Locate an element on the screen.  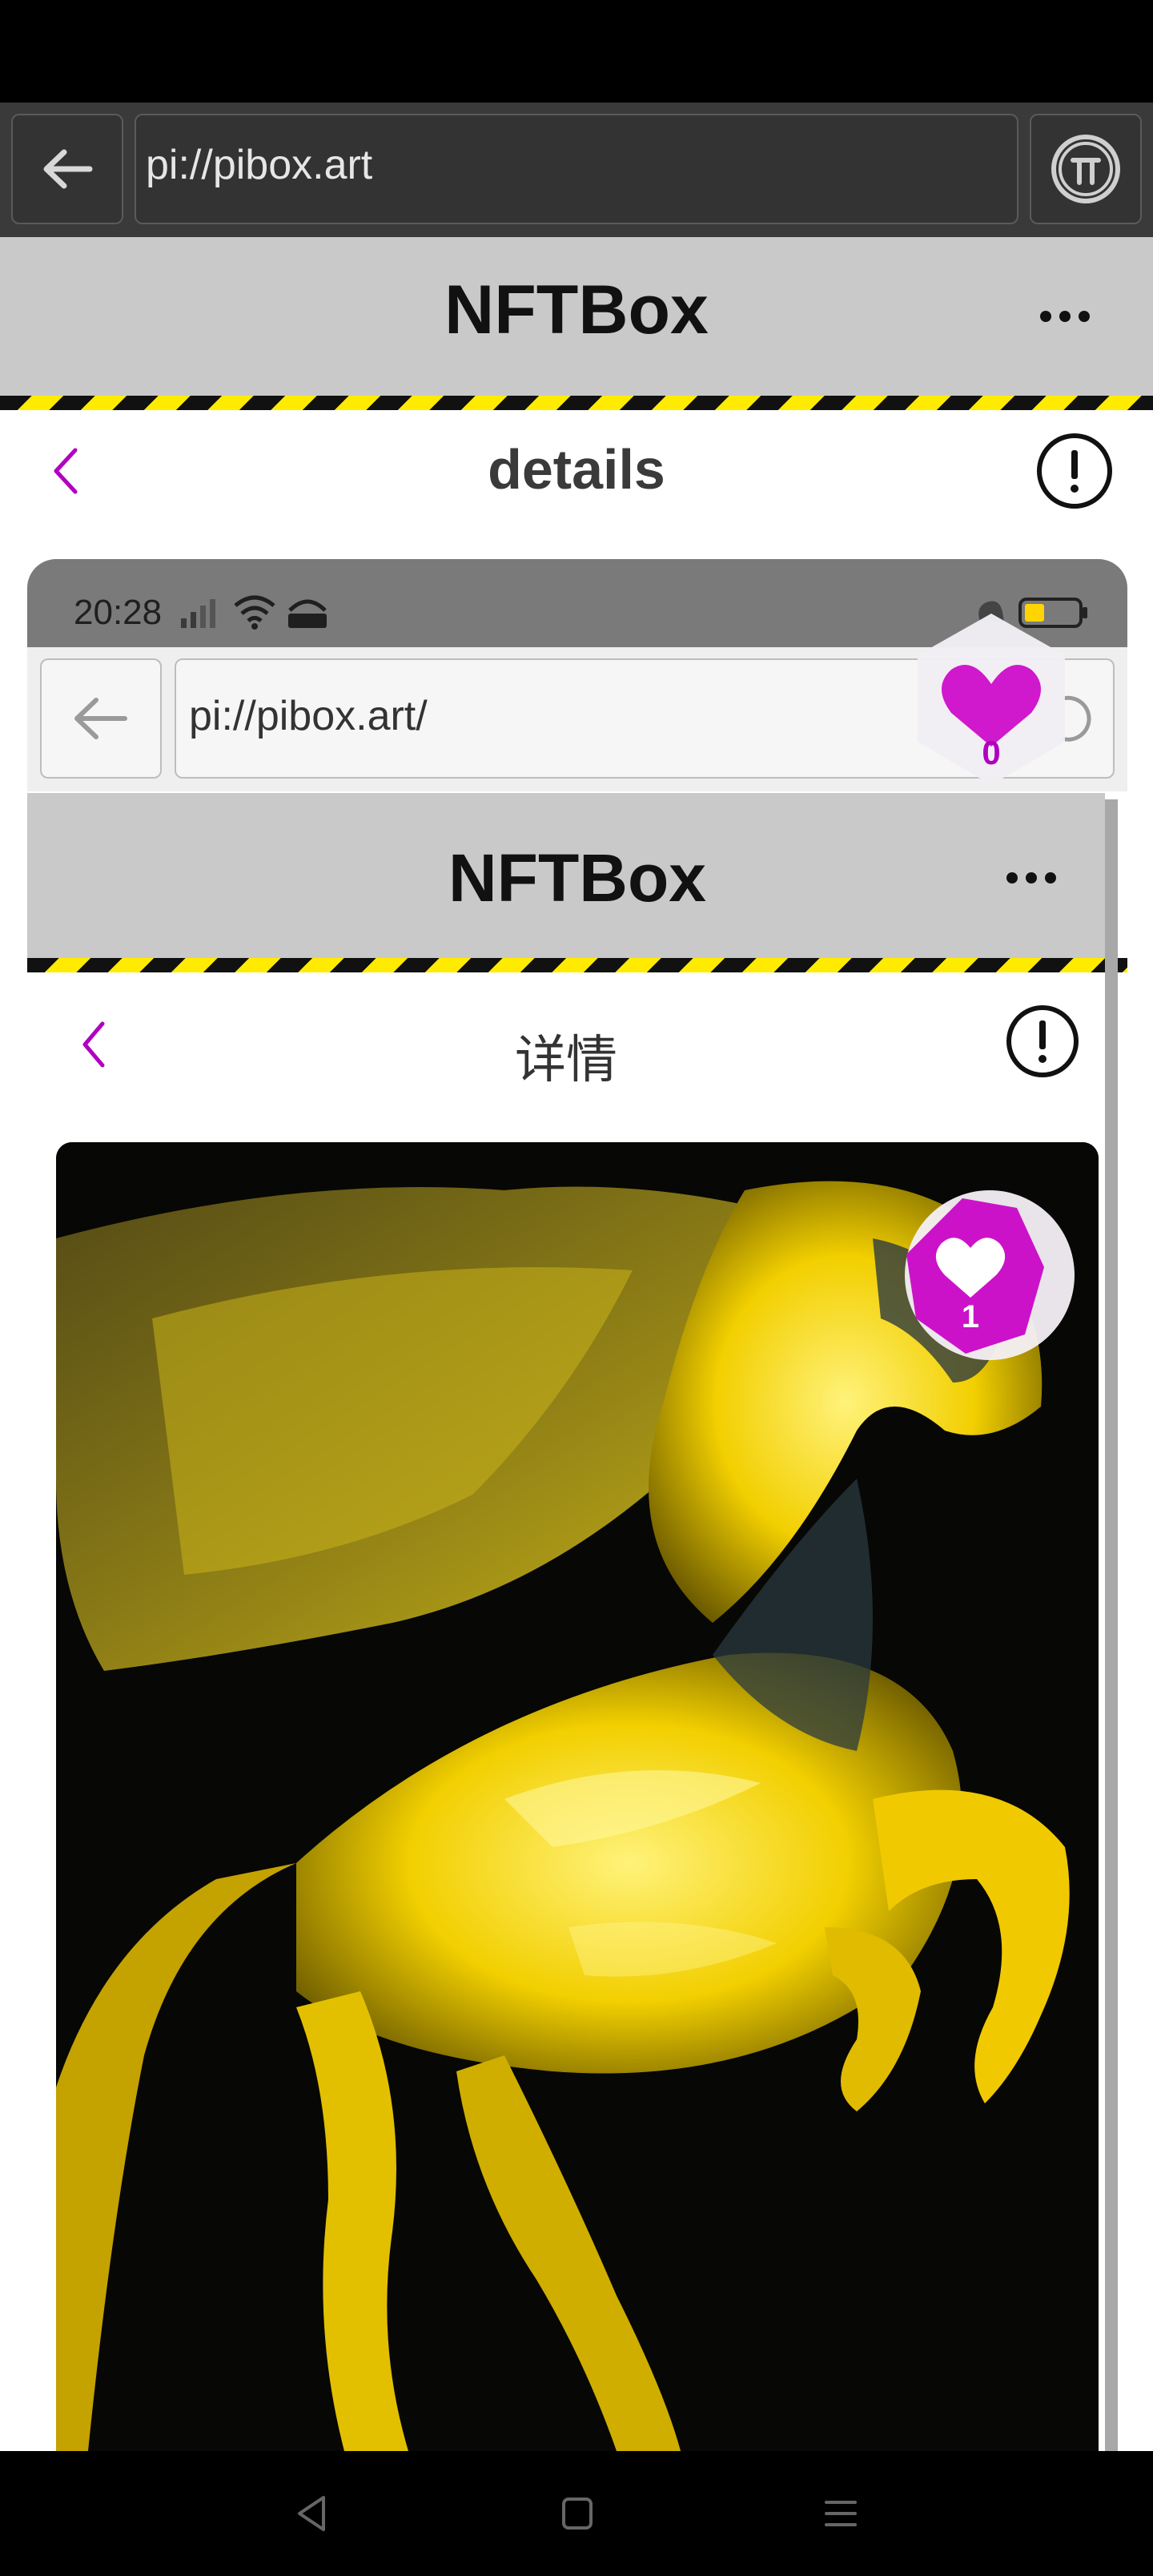
browser-back-button is located at coordinates (67, 169).